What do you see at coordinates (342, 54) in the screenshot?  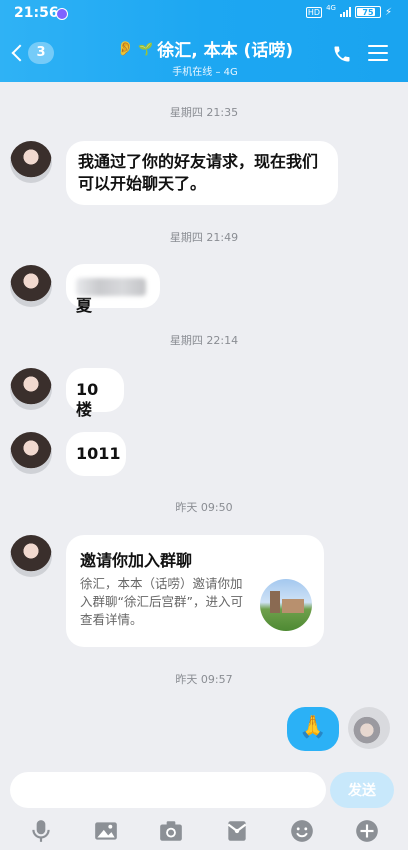 I see `phone-icon` at bounding box center [342, 54].